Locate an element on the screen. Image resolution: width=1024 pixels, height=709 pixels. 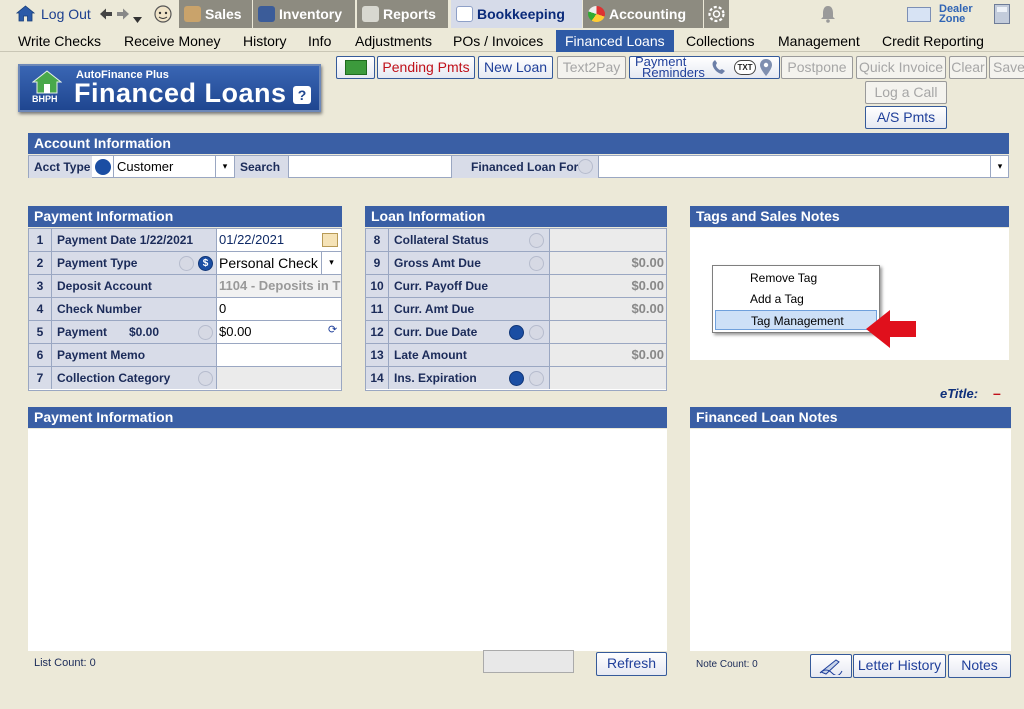
payment-date-label: Payment Date 1/22/2021 is located at coordinates (134, 240).